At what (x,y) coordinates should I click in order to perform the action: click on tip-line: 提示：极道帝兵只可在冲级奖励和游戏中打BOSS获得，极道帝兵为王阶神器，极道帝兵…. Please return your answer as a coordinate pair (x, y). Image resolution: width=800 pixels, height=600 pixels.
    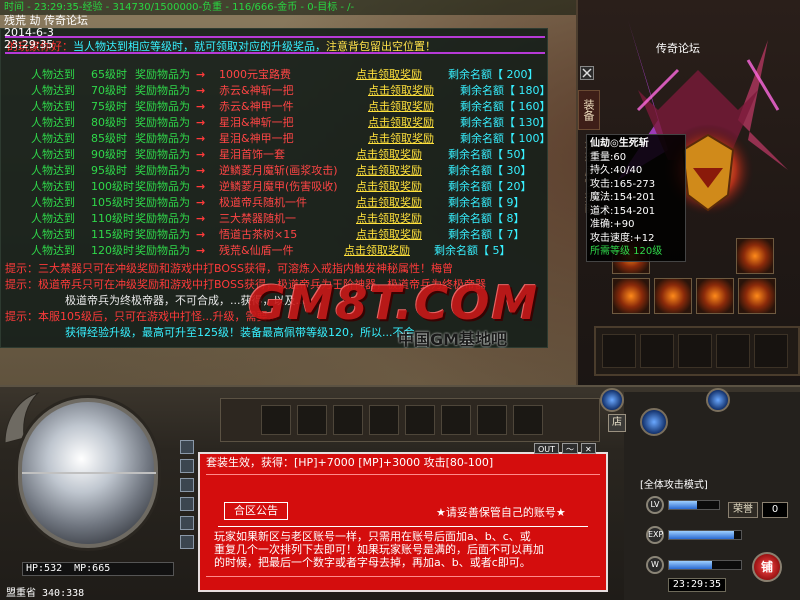
    Looking at the image, I should click on (275, 285).